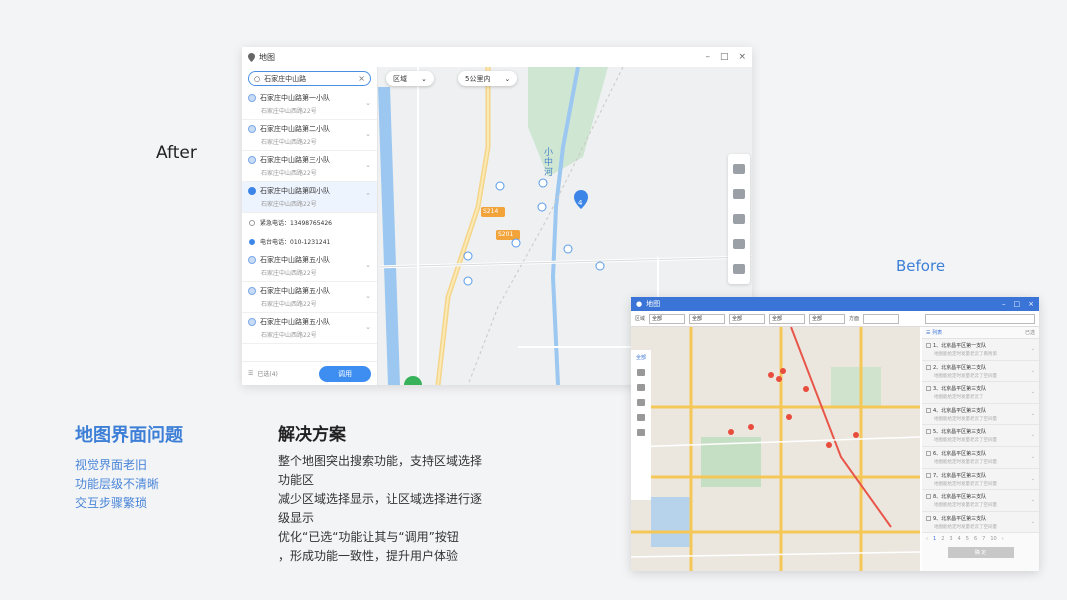 This screenshot has width=1067, height=600. What do you see at coordinates (980, 553) in the screenshot?
I see `confirm-button: 确 定` at bounding box center [980, 553].